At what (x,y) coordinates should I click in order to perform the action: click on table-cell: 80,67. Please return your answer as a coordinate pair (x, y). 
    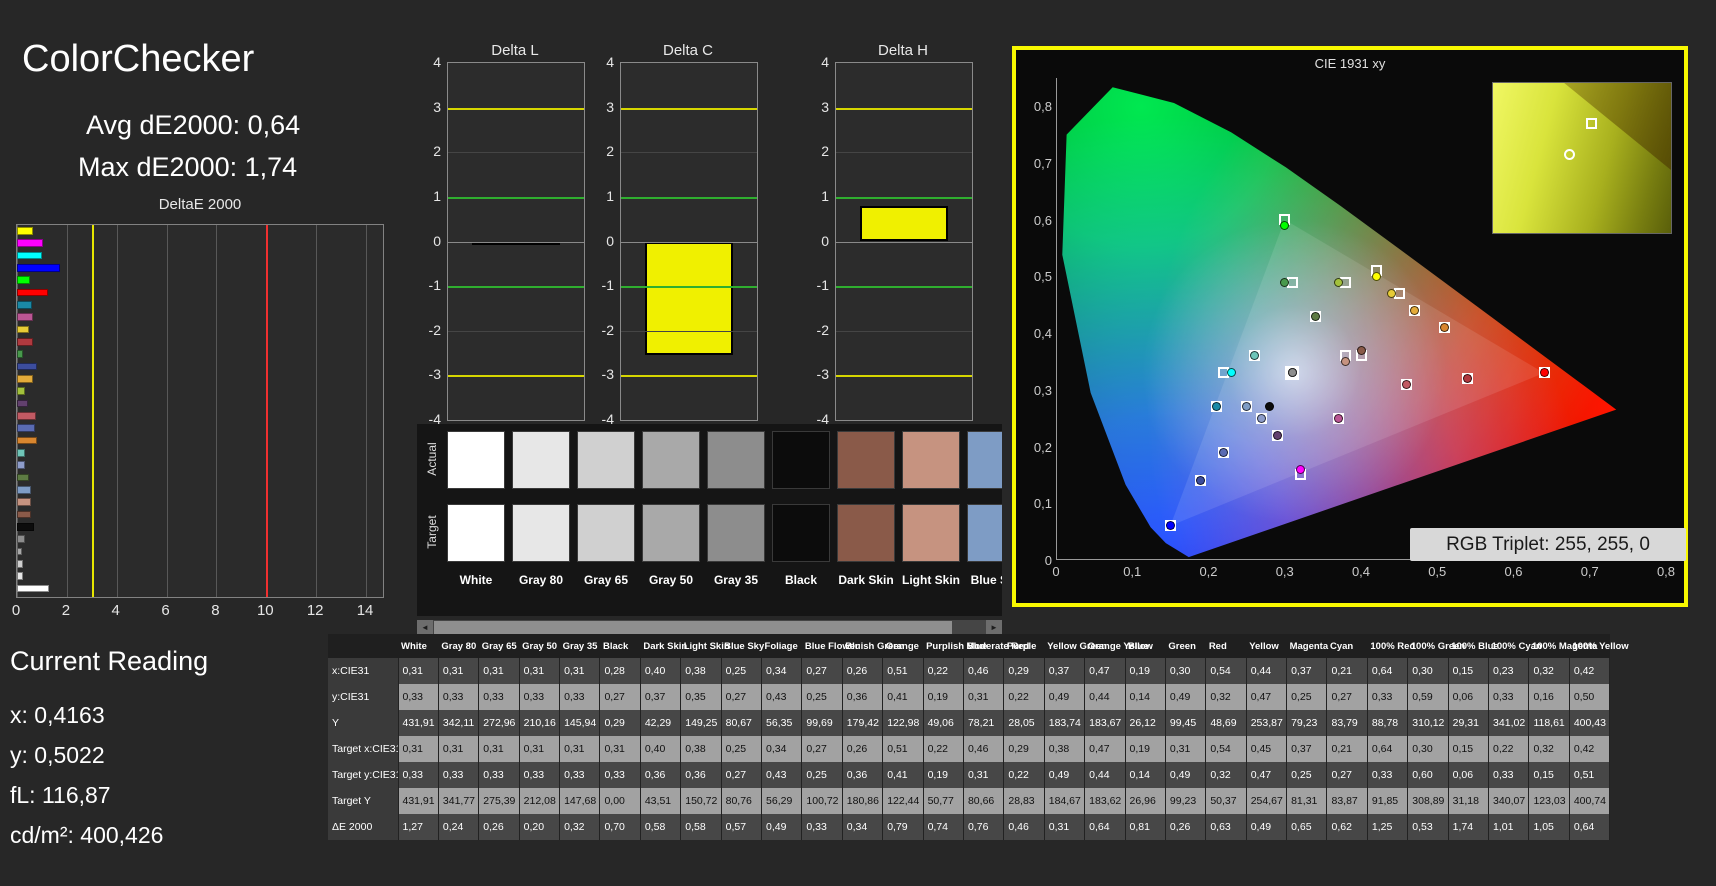
    Looking at the image, I should click on (742, 723).